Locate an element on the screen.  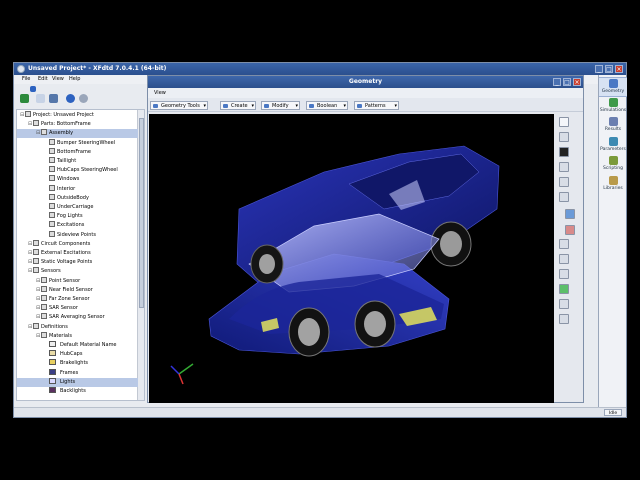
tree-row: Default Material Name is located at coordinates (77, 345).